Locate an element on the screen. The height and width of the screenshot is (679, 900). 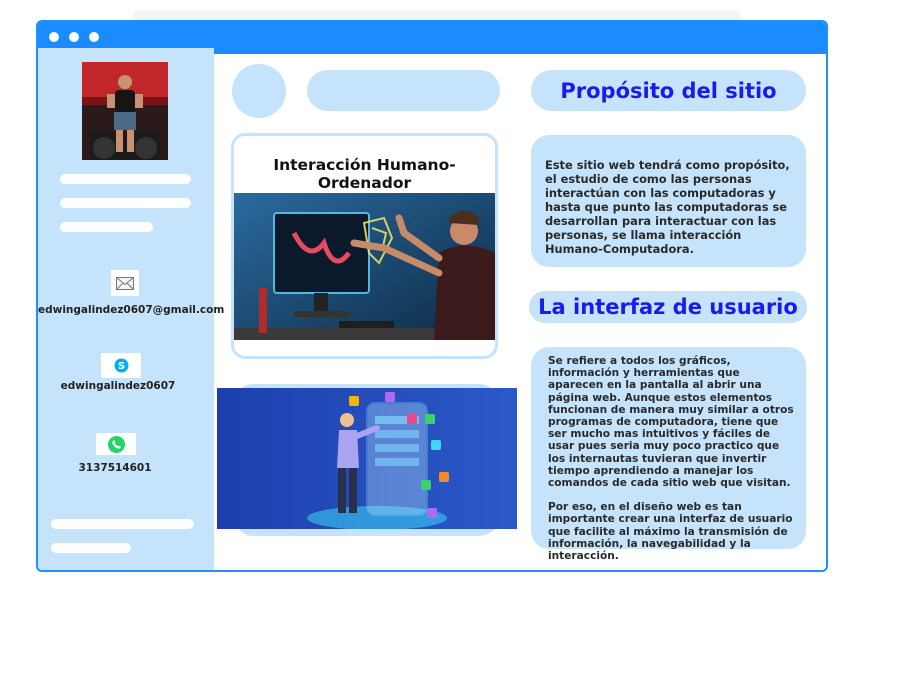
window-dot-minimize is located at coordinates (74, 37).